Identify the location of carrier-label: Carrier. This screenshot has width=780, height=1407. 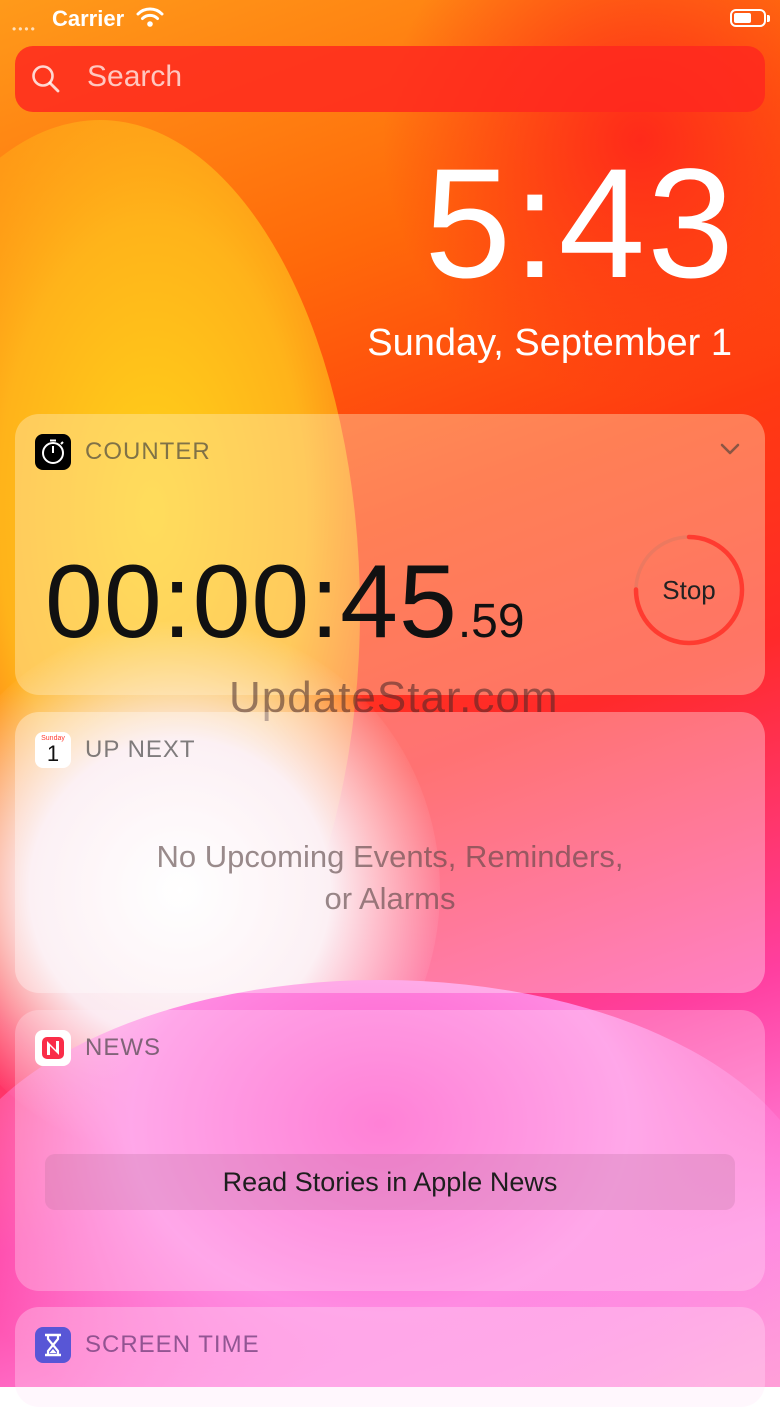
(88, 18).